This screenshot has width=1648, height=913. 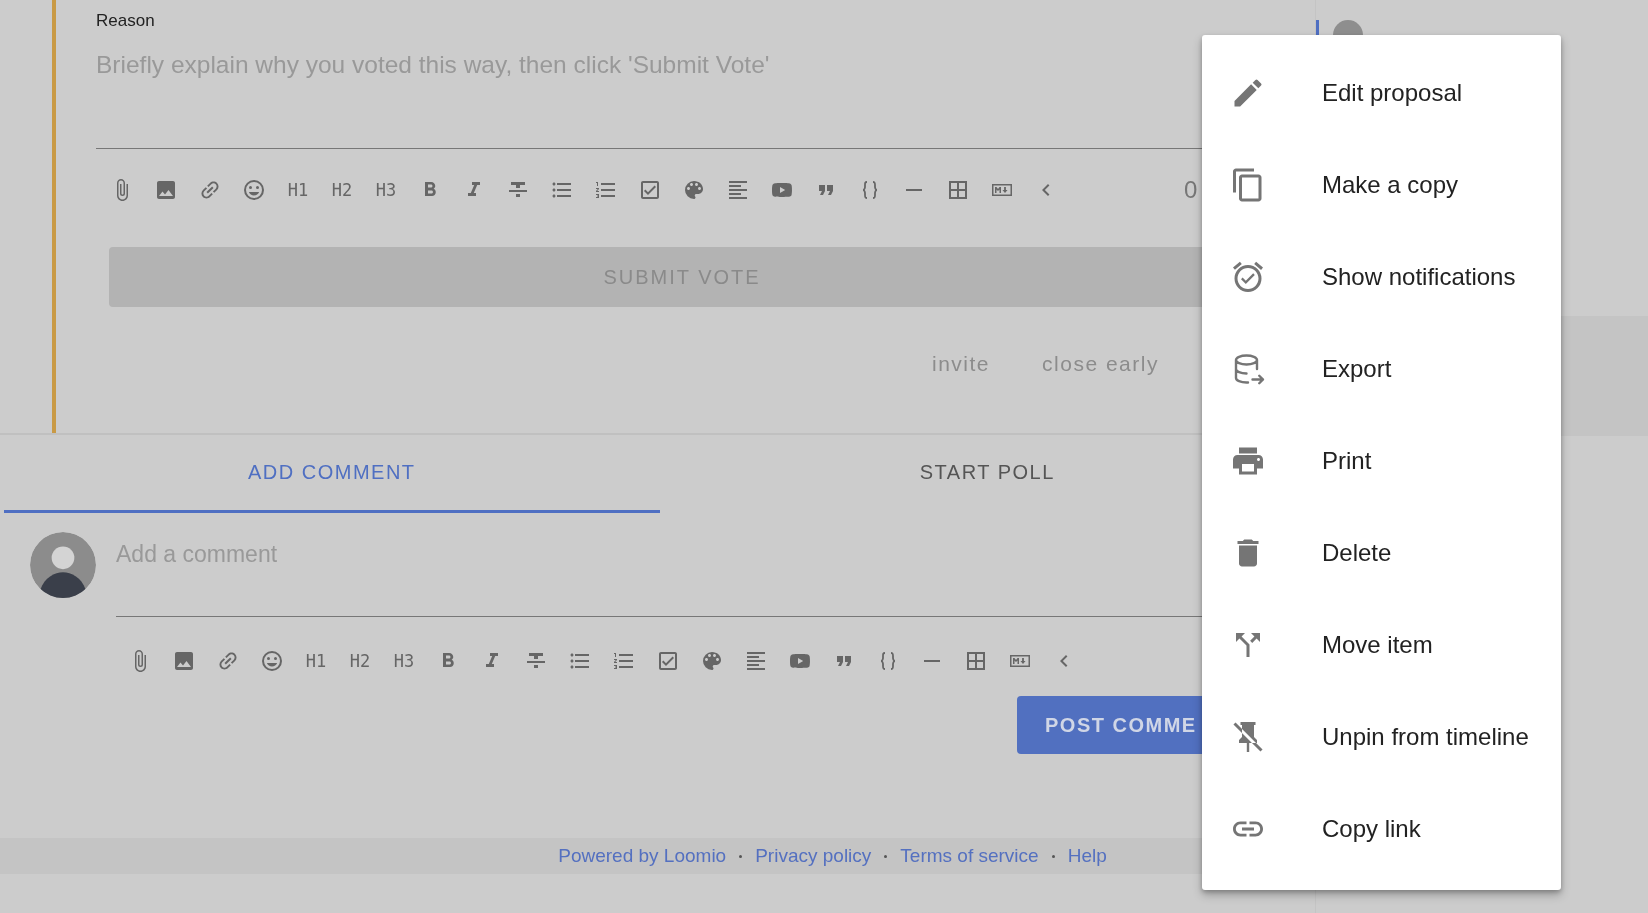 I want to click on action-link: close early, so click(x=1100, y=364).